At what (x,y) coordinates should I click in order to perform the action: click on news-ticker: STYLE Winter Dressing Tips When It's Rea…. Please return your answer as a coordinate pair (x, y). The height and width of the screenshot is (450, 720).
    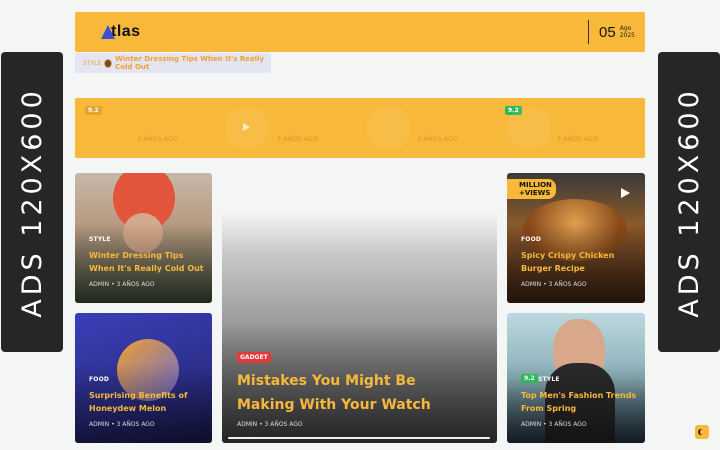
    Looking at the image, I should click on (173, 63).